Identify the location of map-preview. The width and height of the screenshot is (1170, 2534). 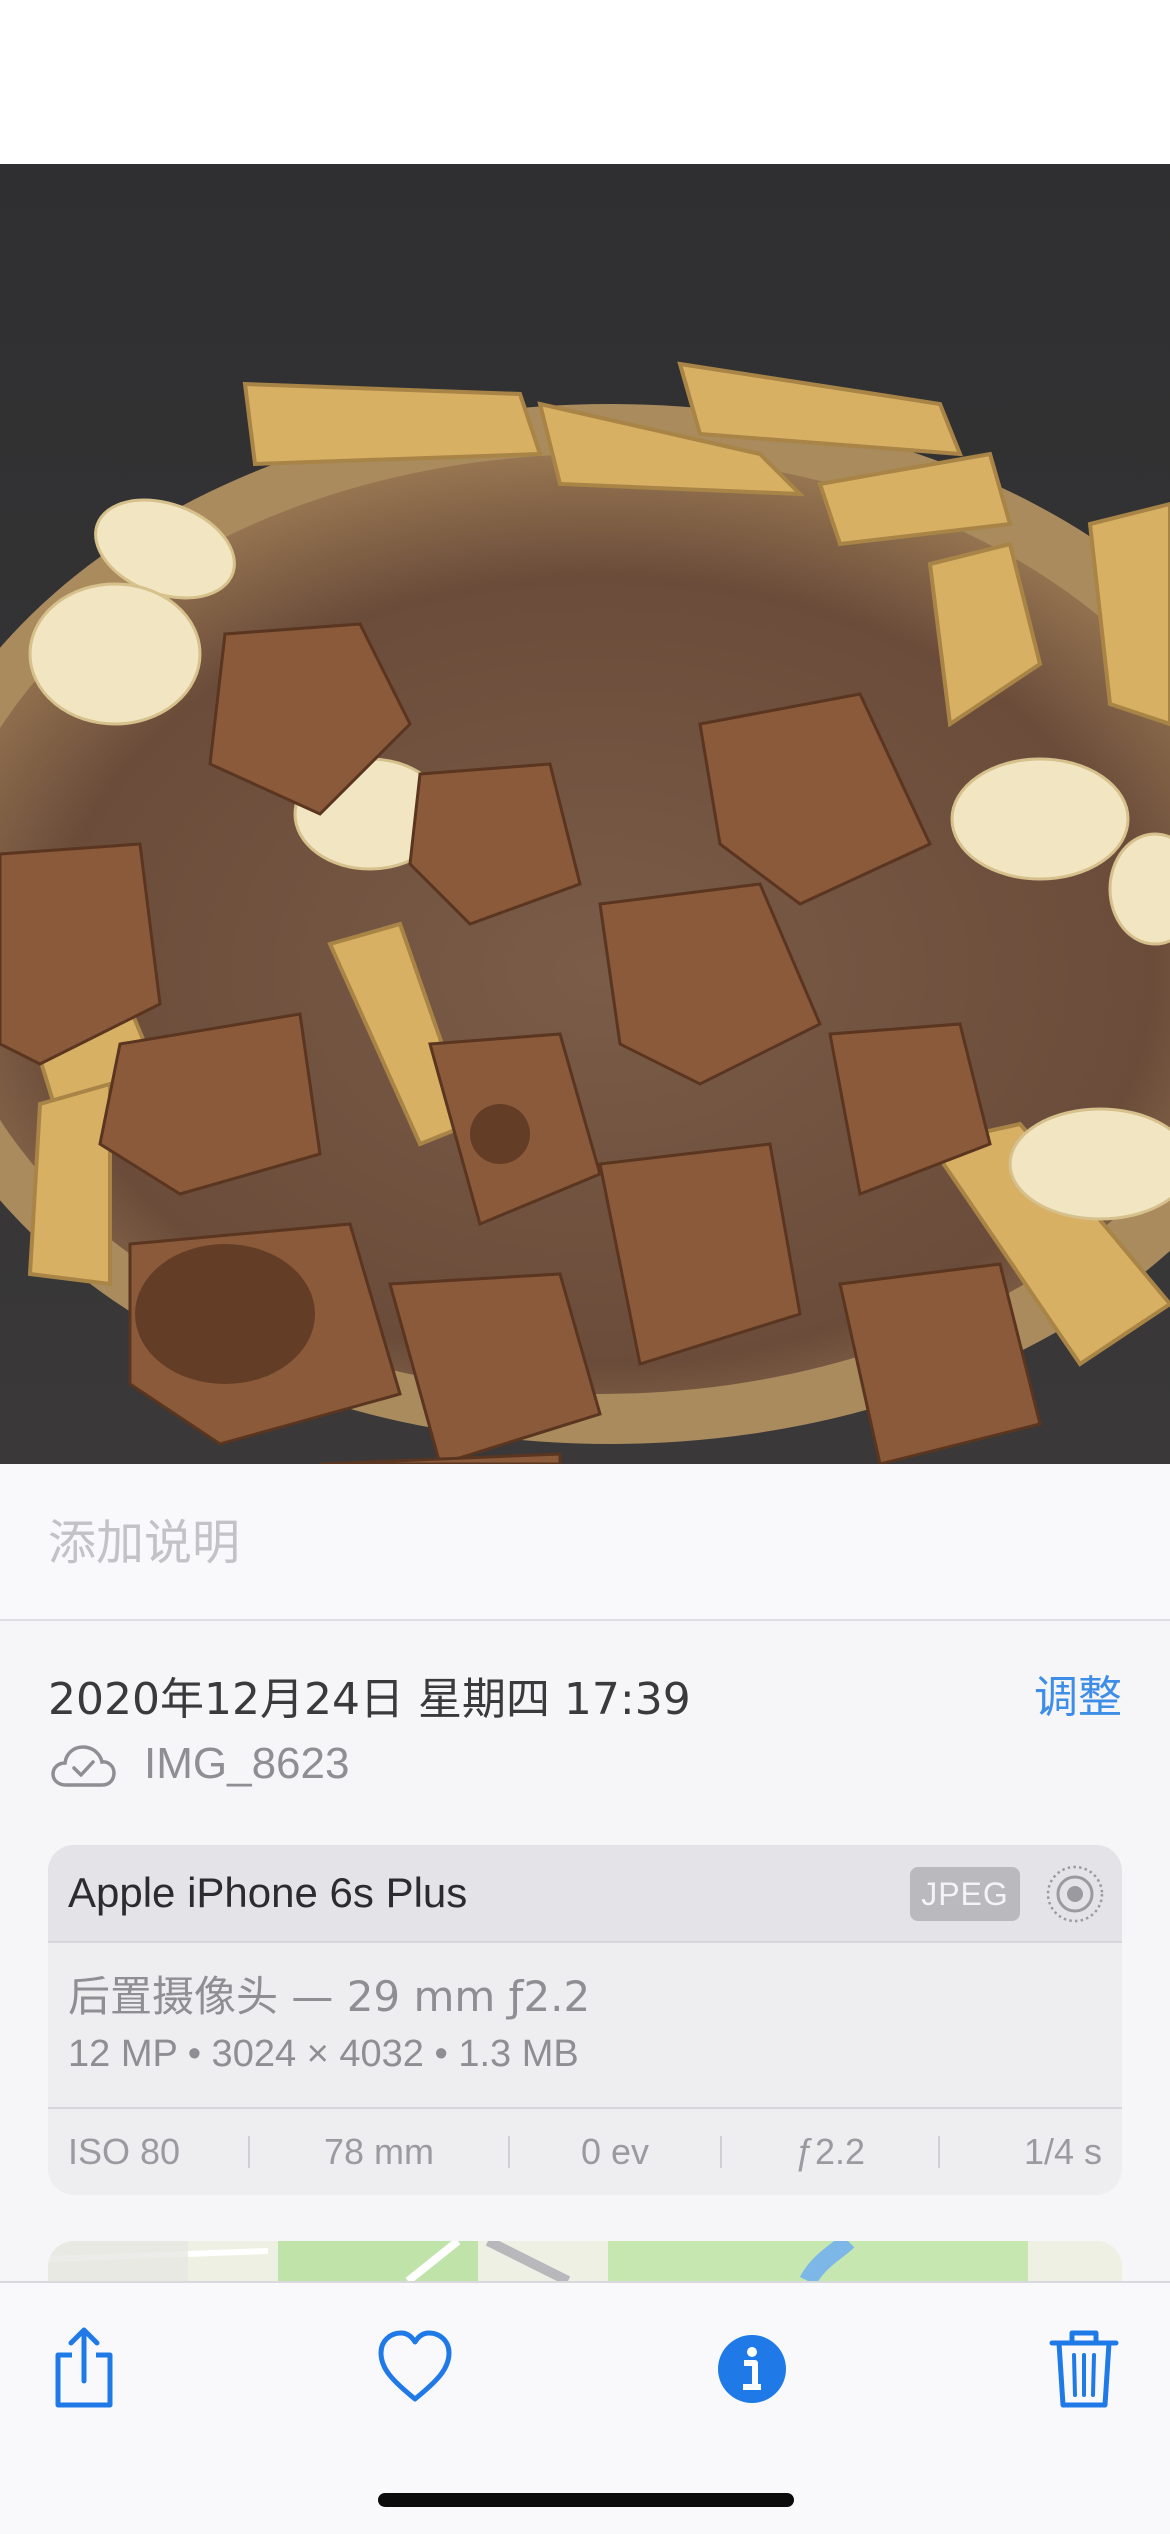
(585, 2261).